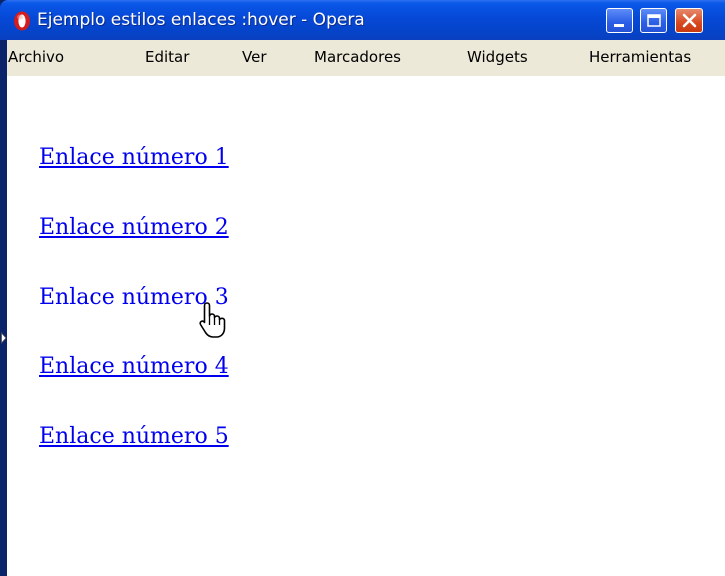 Image resolution: width=725 pixels, height=576 pixels. Describe the element at coordinates (497, 57) in the screenshot. I see `menu-widgets: Widgets` at that location.